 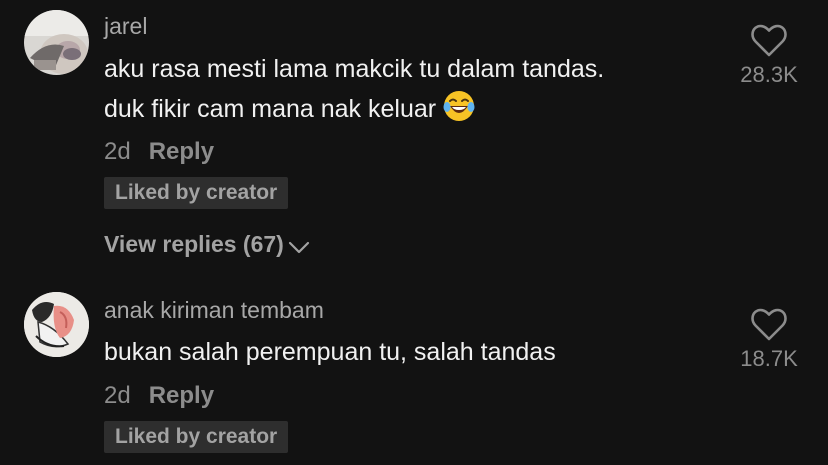 I want to click on comment-text-line-content: duk fikir cam mana nak keluar, so click(x=270, y=109).